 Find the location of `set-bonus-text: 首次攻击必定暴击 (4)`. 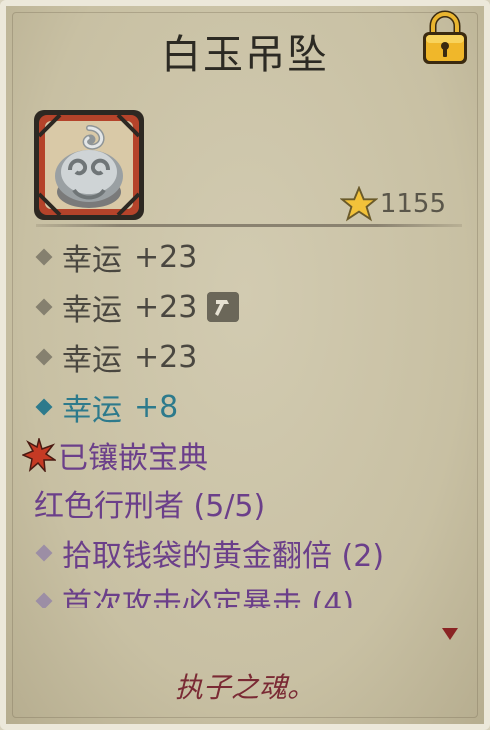

set-bonus-text: 首次攻击必定暴击 (4) is located at coordinates (208, 597).